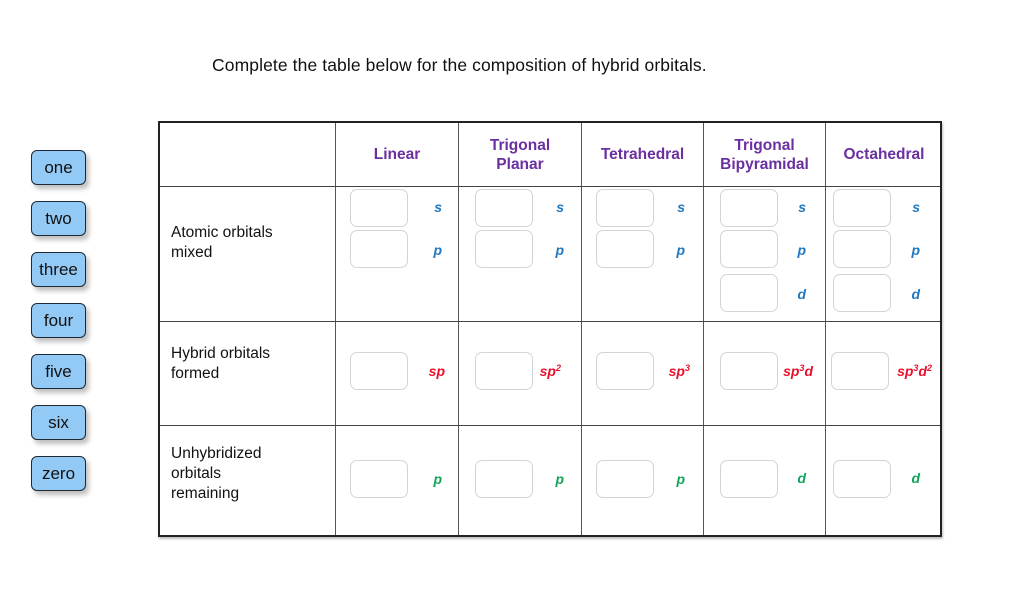 The height and width of the screenshot is (590, 1024). Describe the element at coordinates (216, 453) in the screenshot. I see `row-label-text: Unhybridized` at that location.